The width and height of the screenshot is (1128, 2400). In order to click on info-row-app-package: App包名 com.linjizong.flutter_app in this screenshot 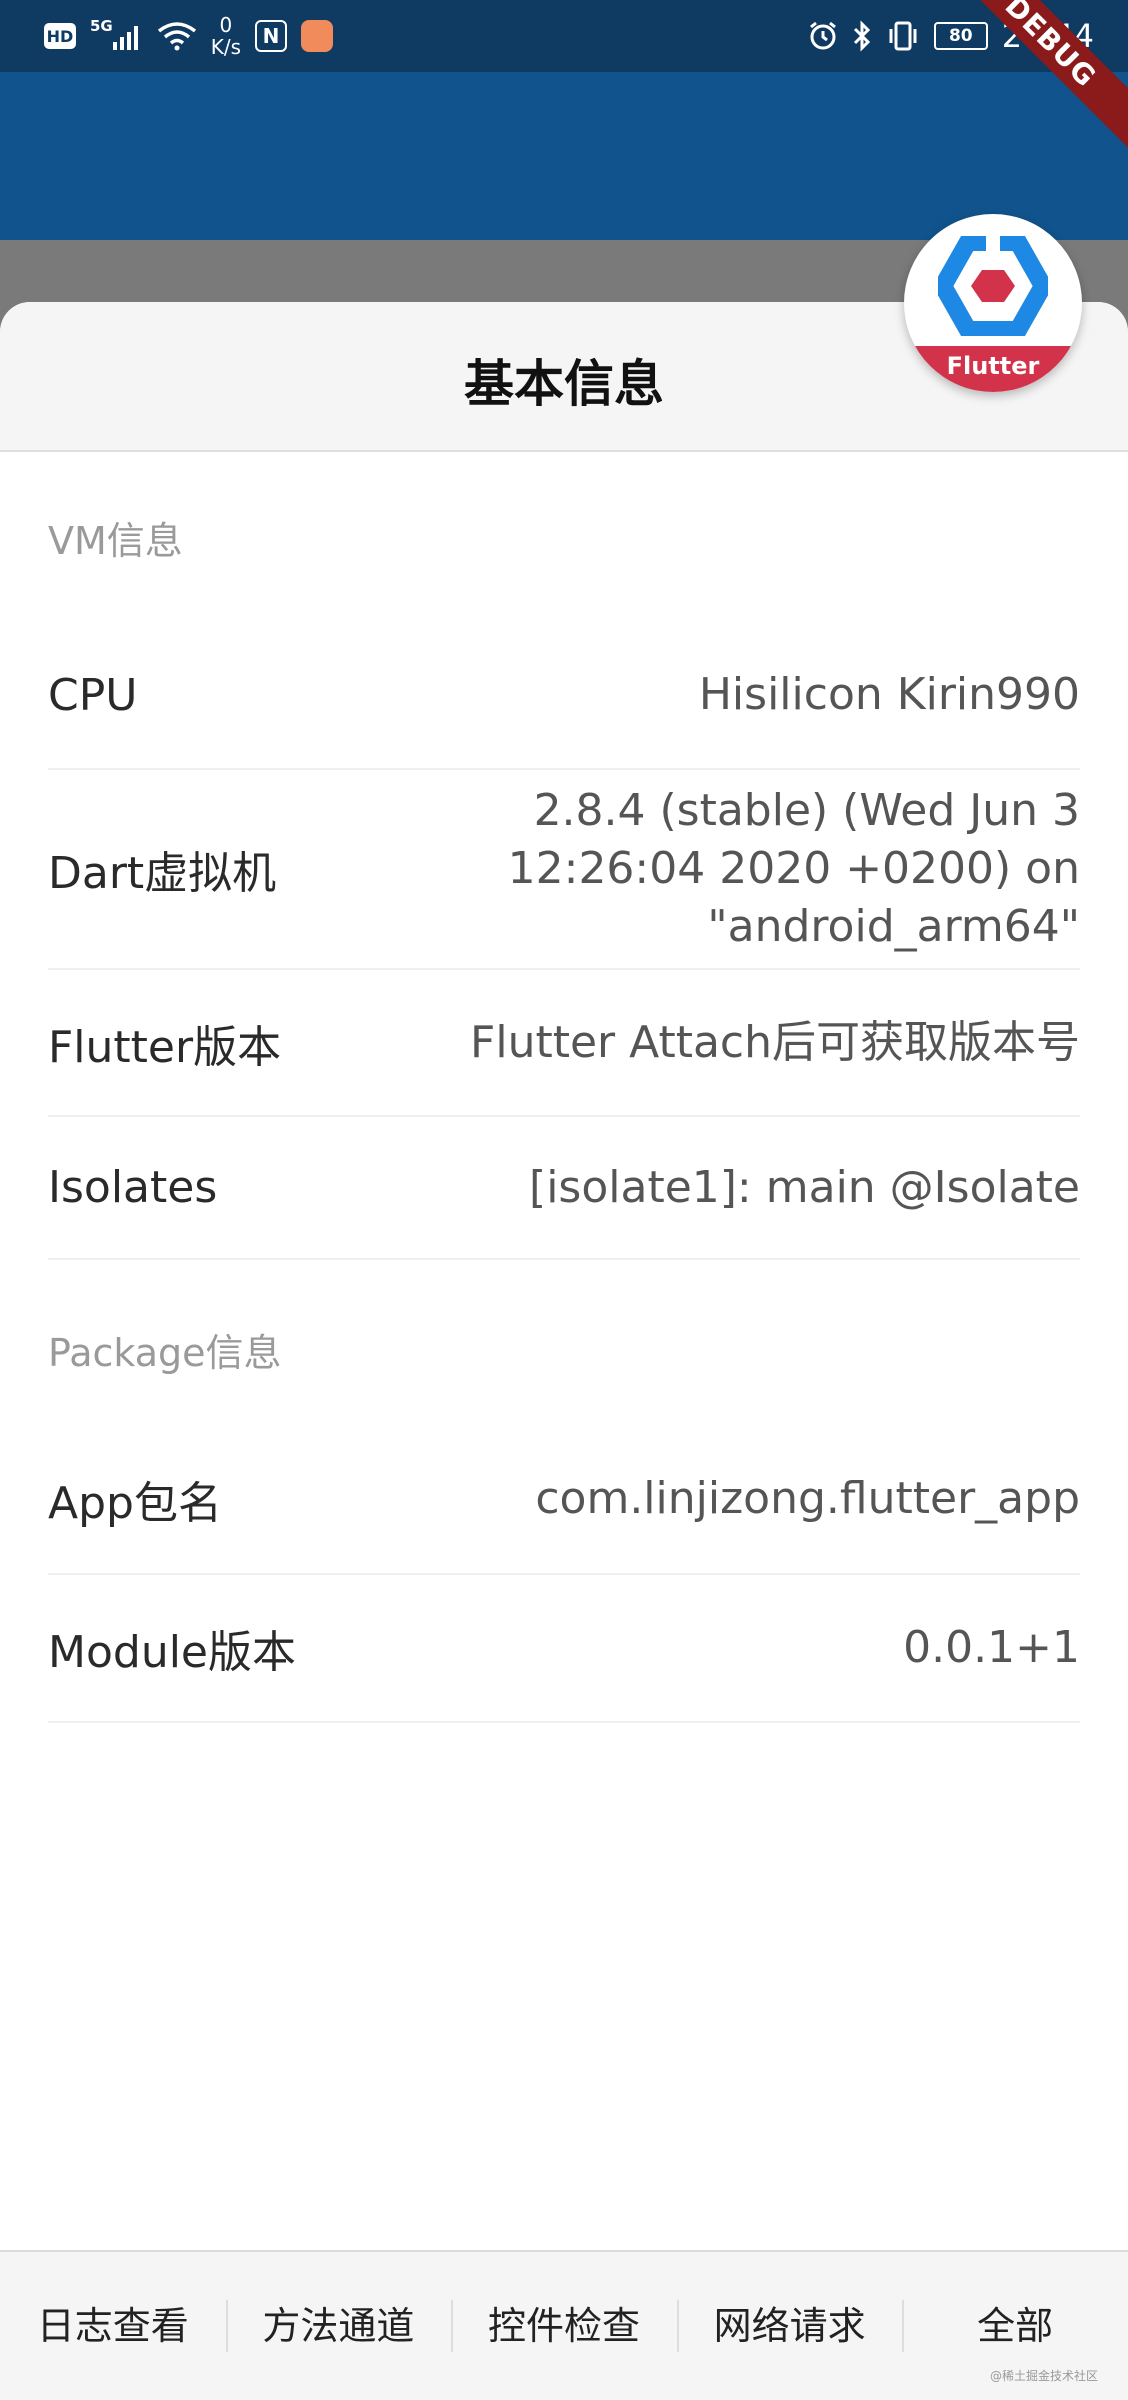, I will do `click(564, 1500)`.